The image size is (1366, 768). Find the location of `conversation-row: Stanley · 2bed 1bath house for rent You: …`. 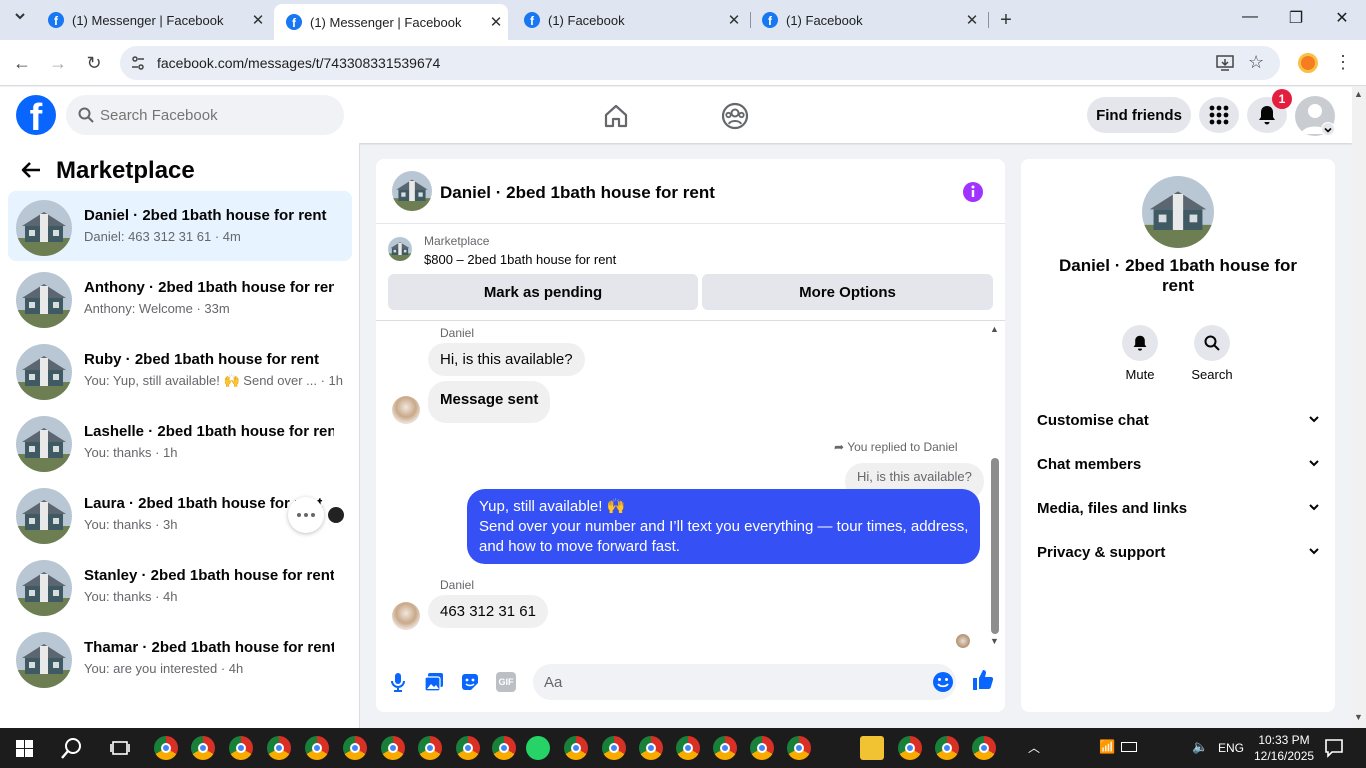

conversation-row: Stanley · 2bed 1bath house for rent You: … is located at coordinates (180, 586).